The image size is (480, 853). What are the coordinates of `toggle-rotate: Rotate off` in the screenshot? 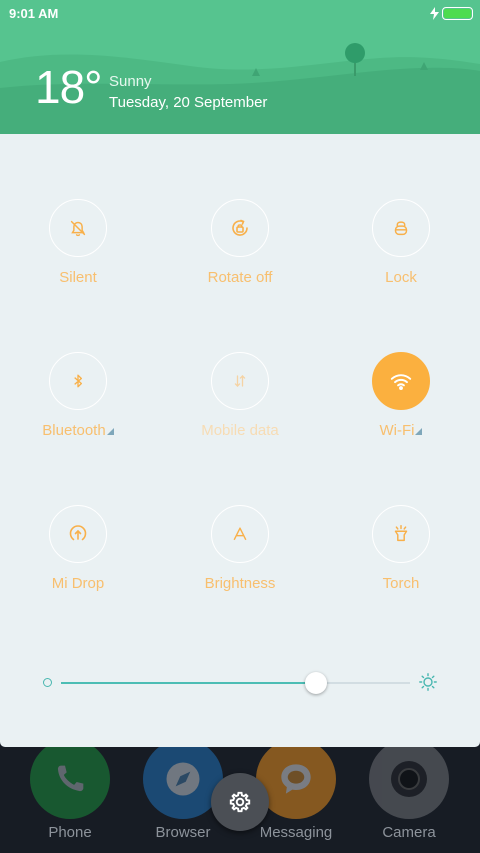 It's located at (240, 254).